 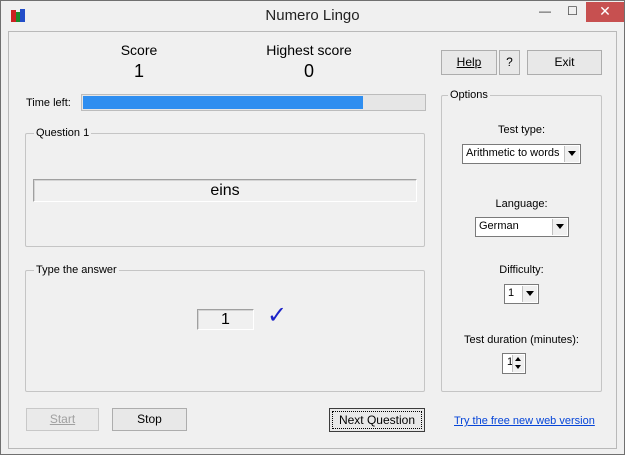 I want to click on time-left-label: Time left:, so click(x=48, y=103).